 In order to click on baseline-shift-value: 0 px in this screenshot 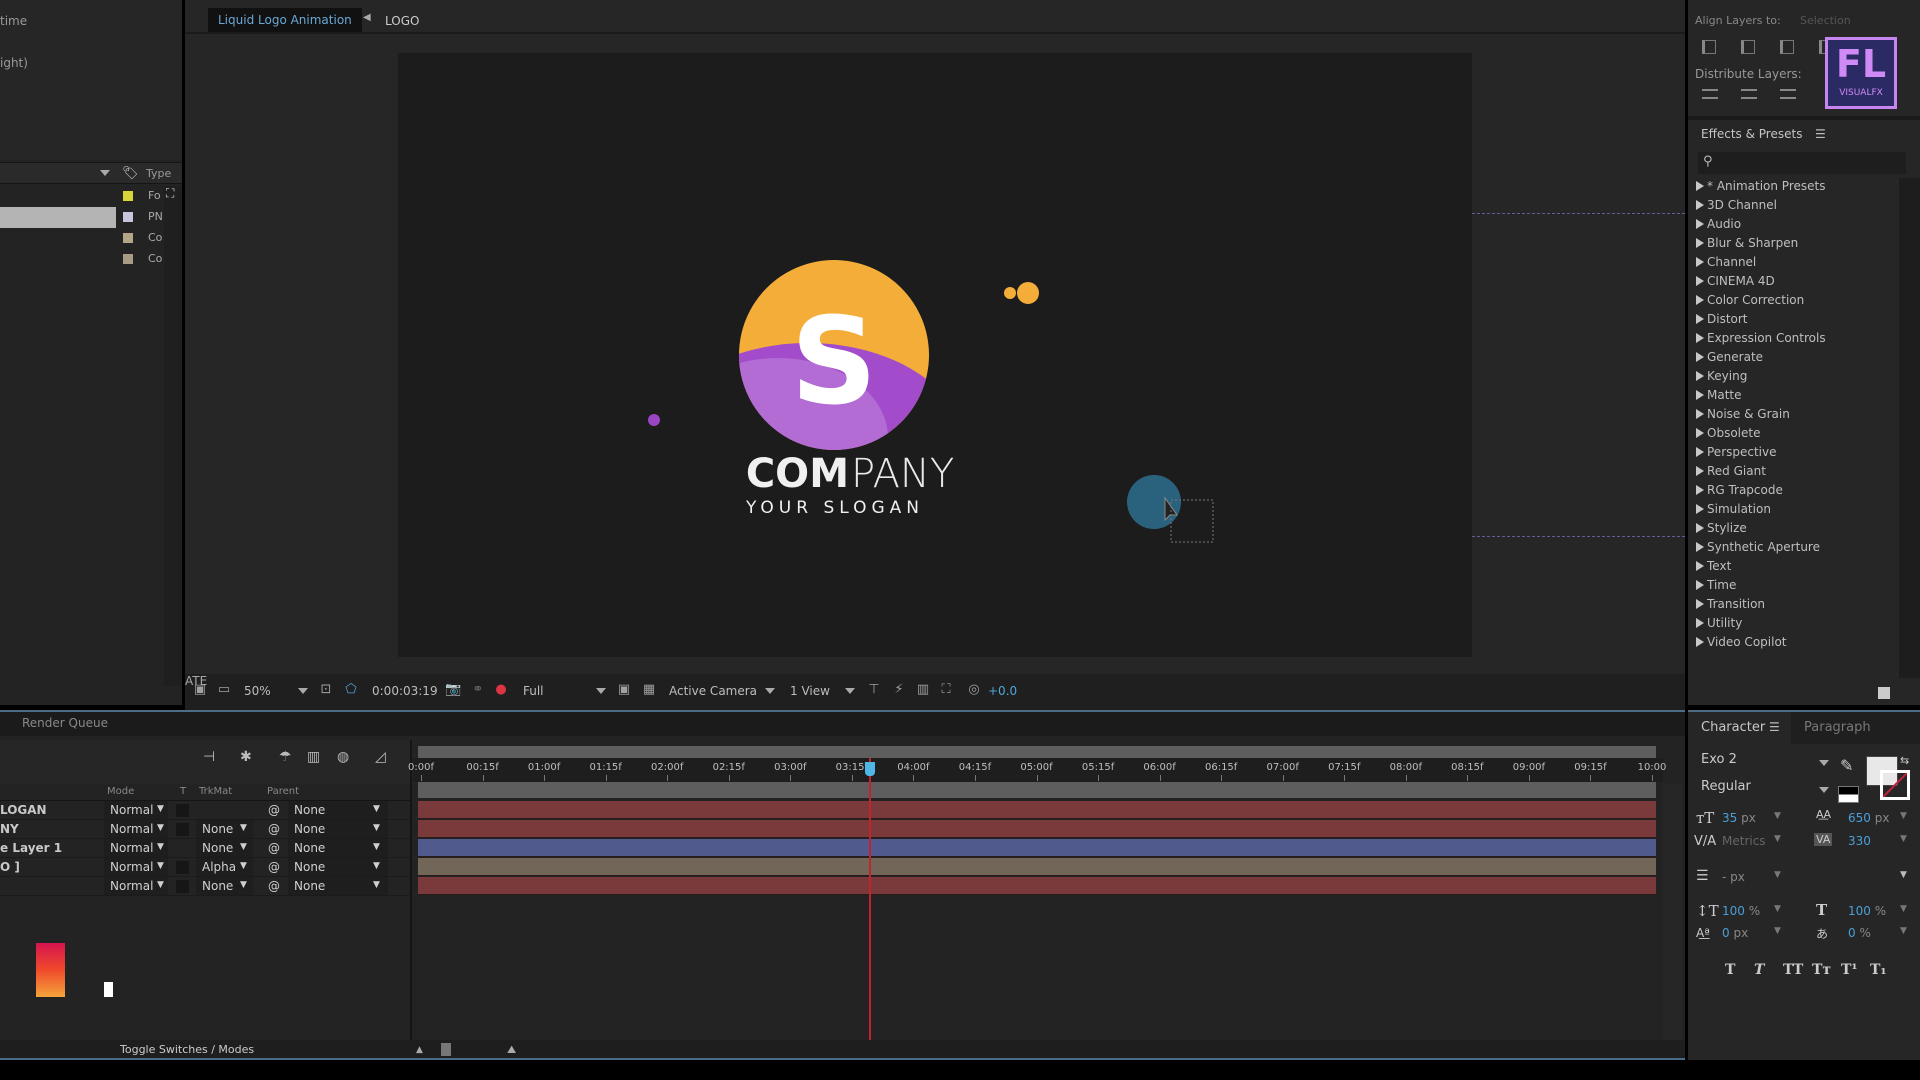, I will do `click(1735, 933)`.